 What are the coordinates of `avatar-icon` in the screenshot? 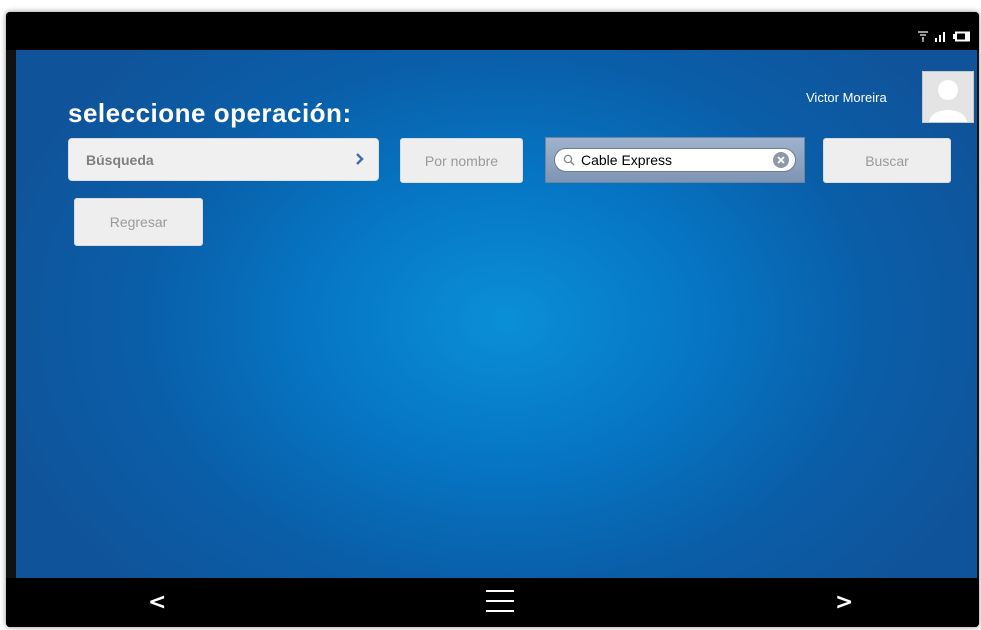 It's located at (948, 101).